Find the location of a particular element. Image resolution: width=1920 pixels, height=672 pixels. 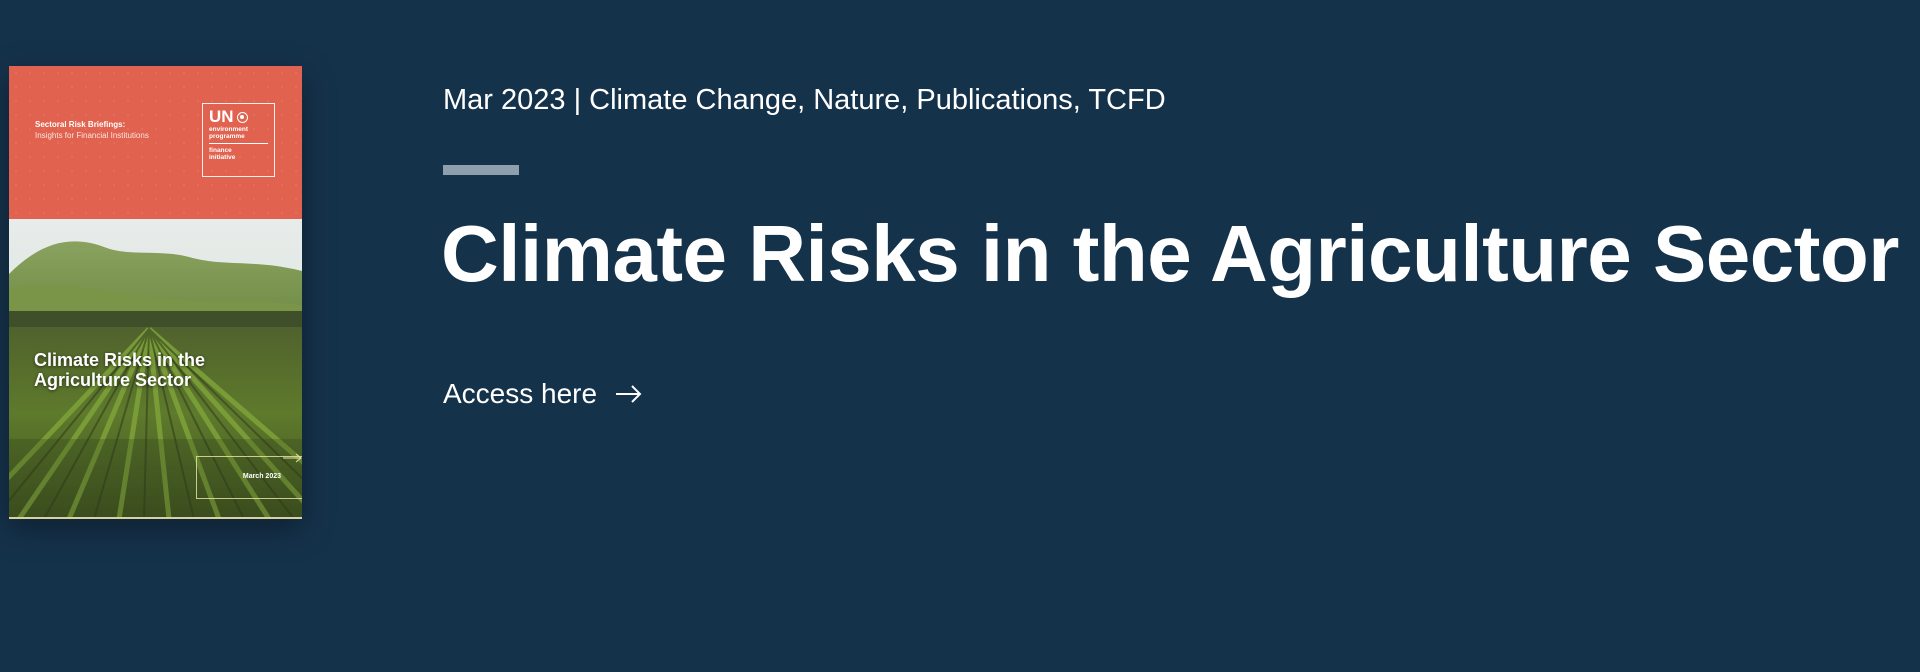

logo-un-text: UN is located at coordinates (221, 116).